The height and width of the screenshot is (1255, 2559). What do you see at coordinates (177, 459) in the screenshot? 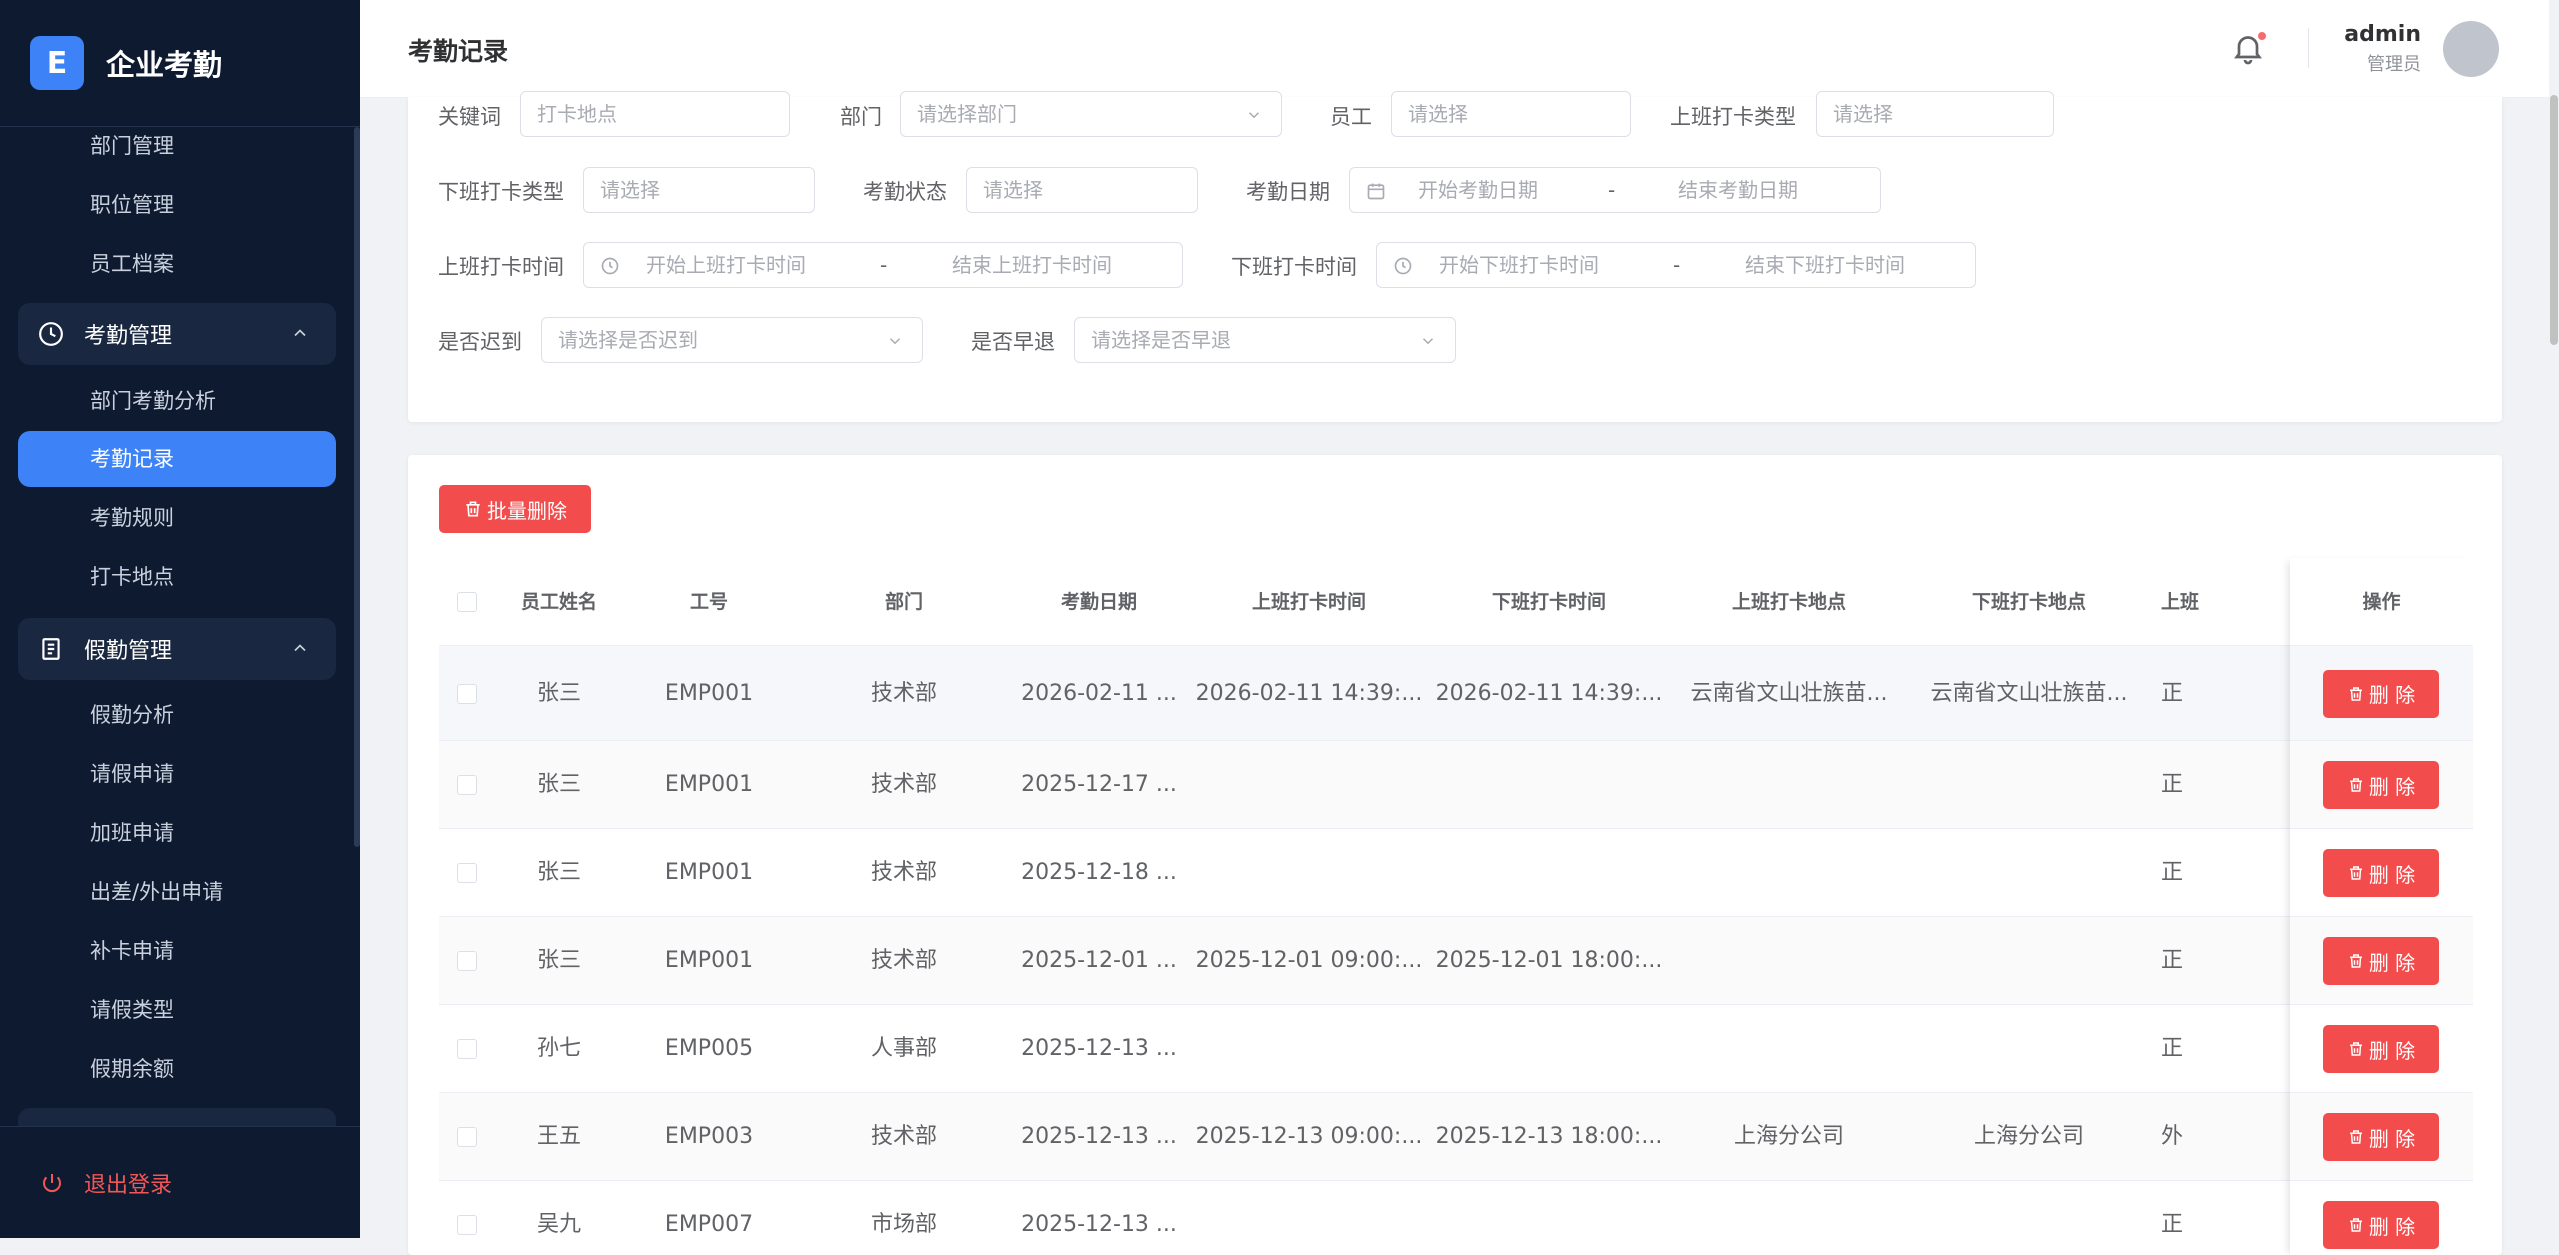
I see `sidebar-item-attendance-records: 考勤记录` at bounding box center [177, 459].